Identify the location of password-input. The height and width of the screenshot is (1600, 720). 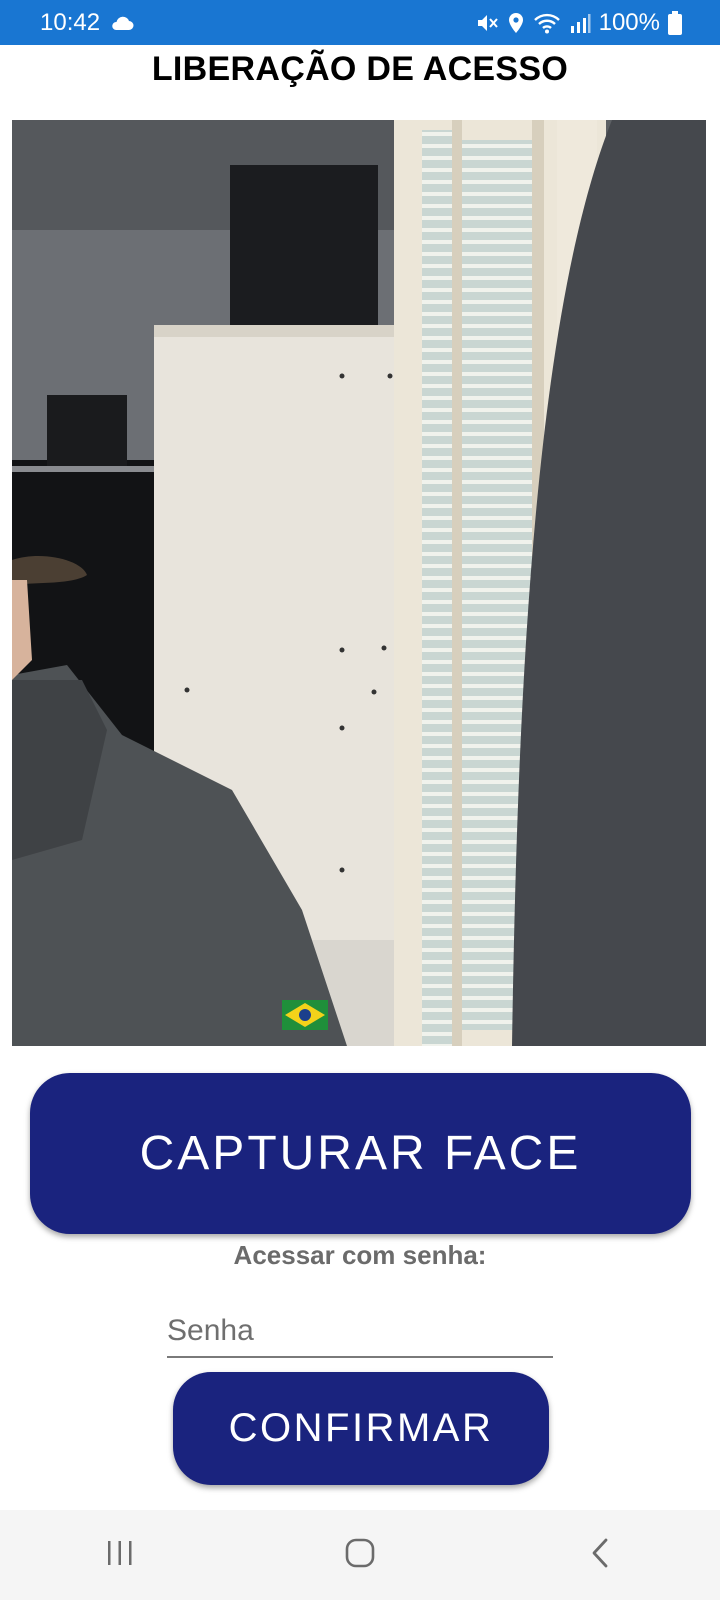
(360, 1332).